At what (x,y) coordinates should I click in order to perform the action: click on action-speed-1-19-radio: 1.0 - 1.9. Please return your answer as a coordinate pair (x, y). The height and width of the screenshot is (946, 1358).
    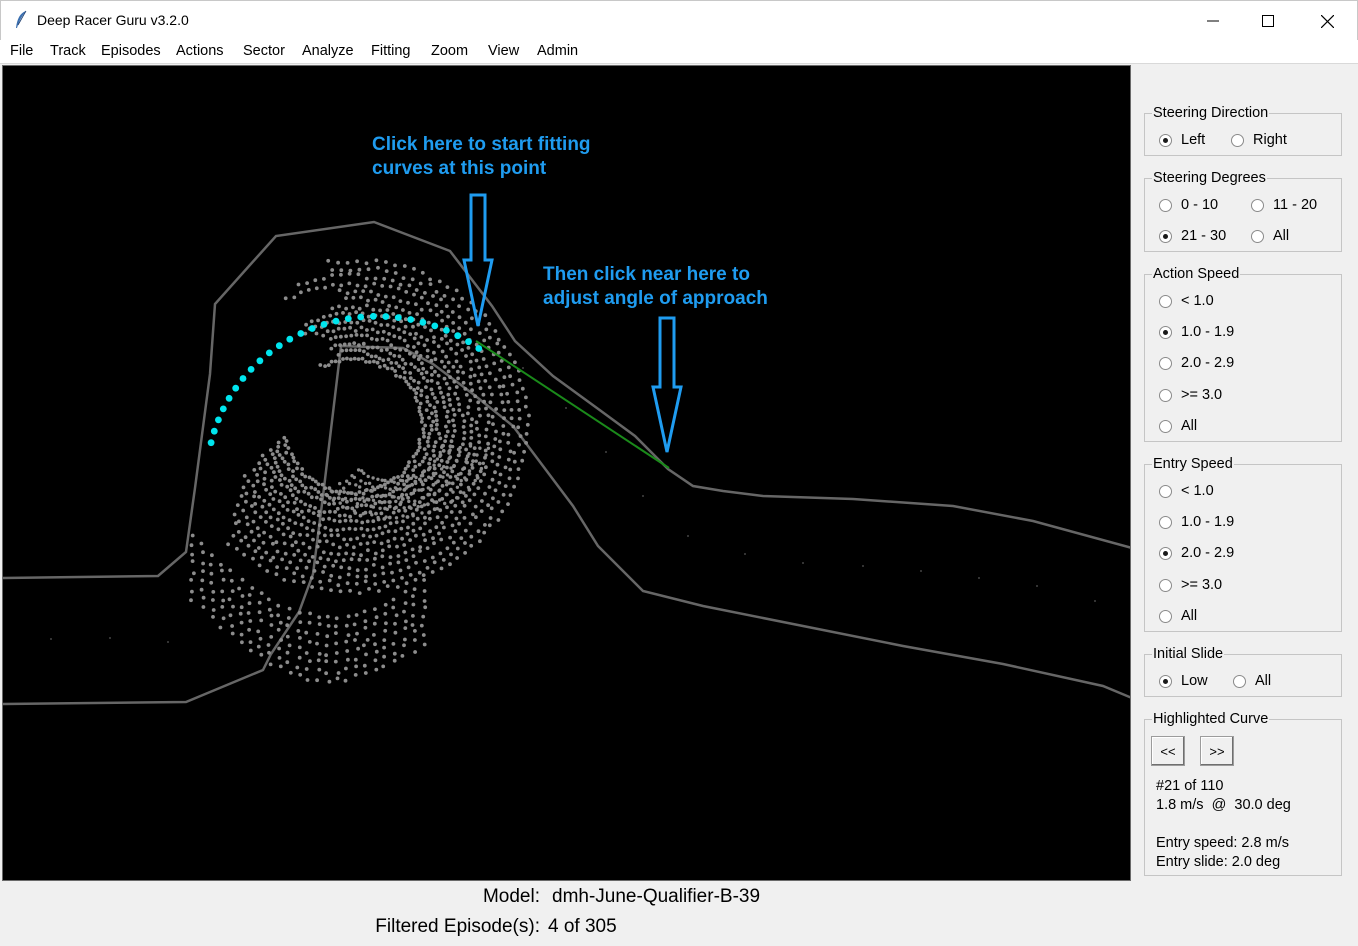
    Looking at the image, I should click on (1196, 332).